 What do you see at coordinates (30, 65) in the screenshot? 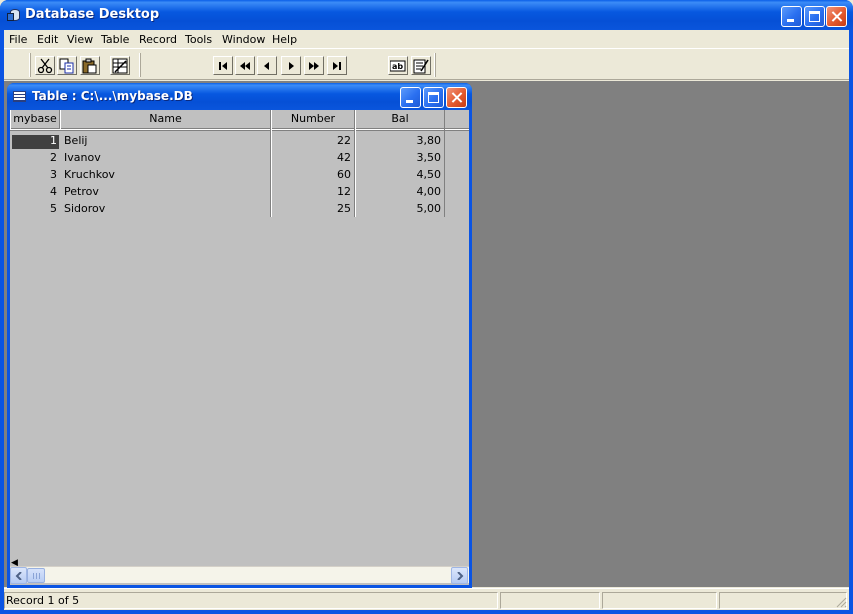
I see `toolbar-grip` at bounding box center [30, 65].